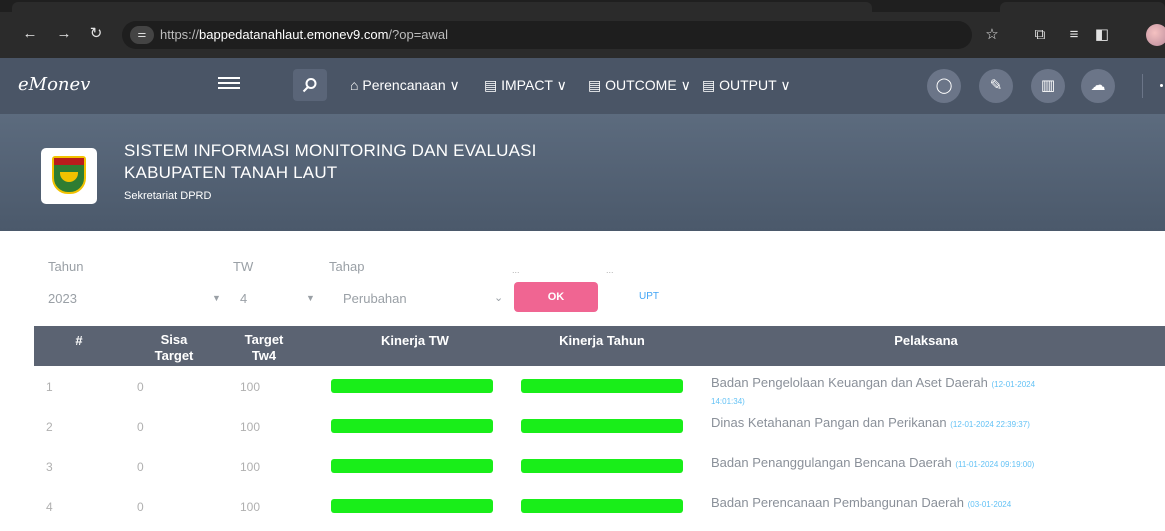 This screenshot has width=1165, height=531. I want to click on col-kinerja-tw: Kinerja TW, so click(415, 340).